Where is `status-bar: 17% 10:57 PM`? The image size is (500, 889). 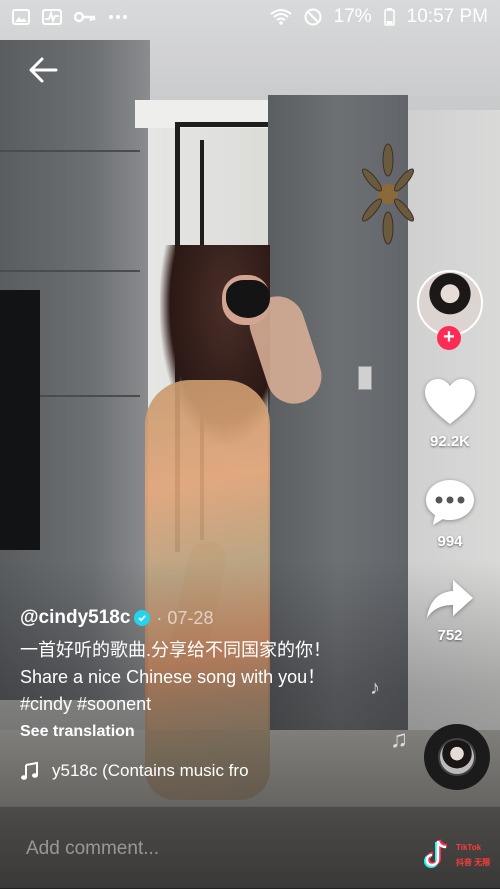 status-bar: 17% 10:57 PM is located at coordinates (250, 17).